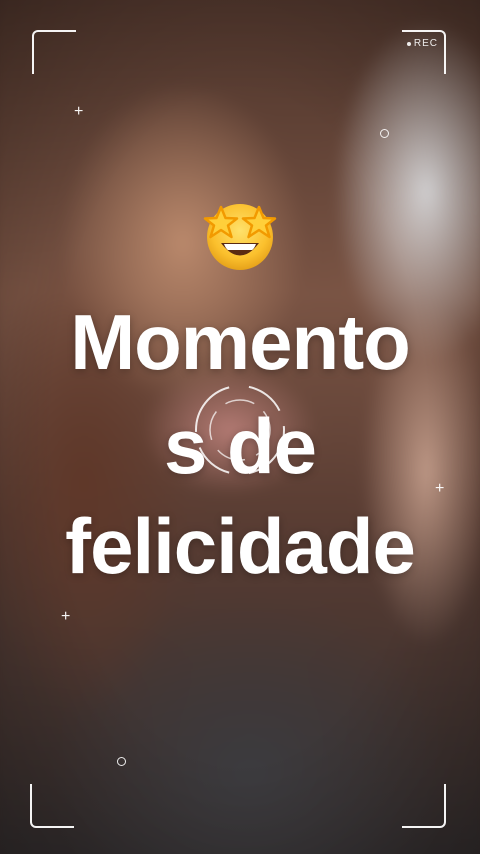  Describe the element at coordinates (52, 806) in the screenshot. I see `viewfinder-corner-bottom-left` at that location.